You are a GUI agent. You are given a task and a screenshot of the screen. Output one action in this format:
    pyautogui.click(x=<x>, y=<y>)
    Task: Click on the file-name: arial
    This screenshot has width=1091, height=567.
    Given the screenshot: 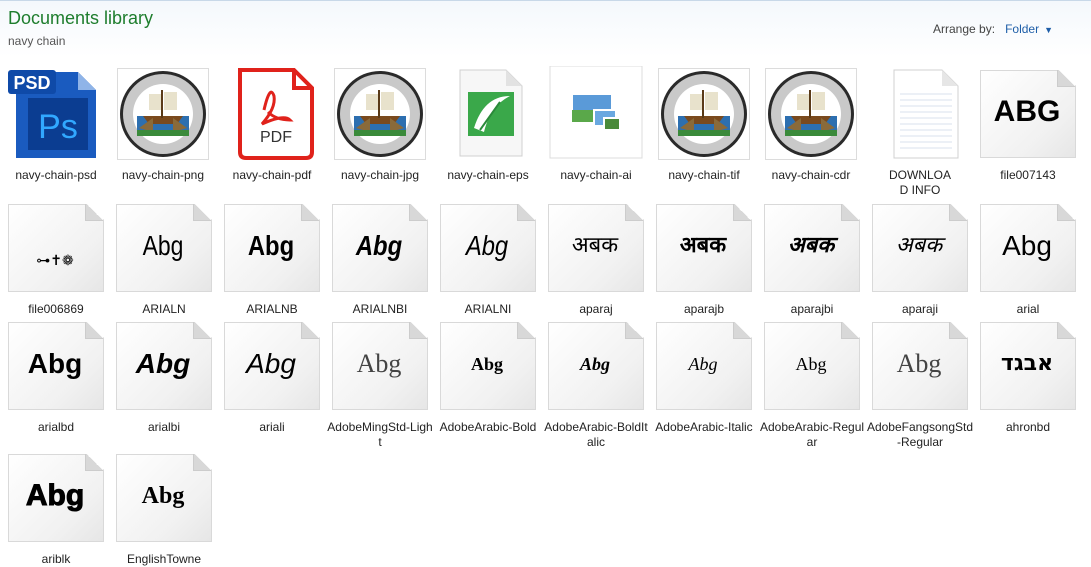 What is the action you would take?
    pyautogui.click(x=1028, y=309)
    